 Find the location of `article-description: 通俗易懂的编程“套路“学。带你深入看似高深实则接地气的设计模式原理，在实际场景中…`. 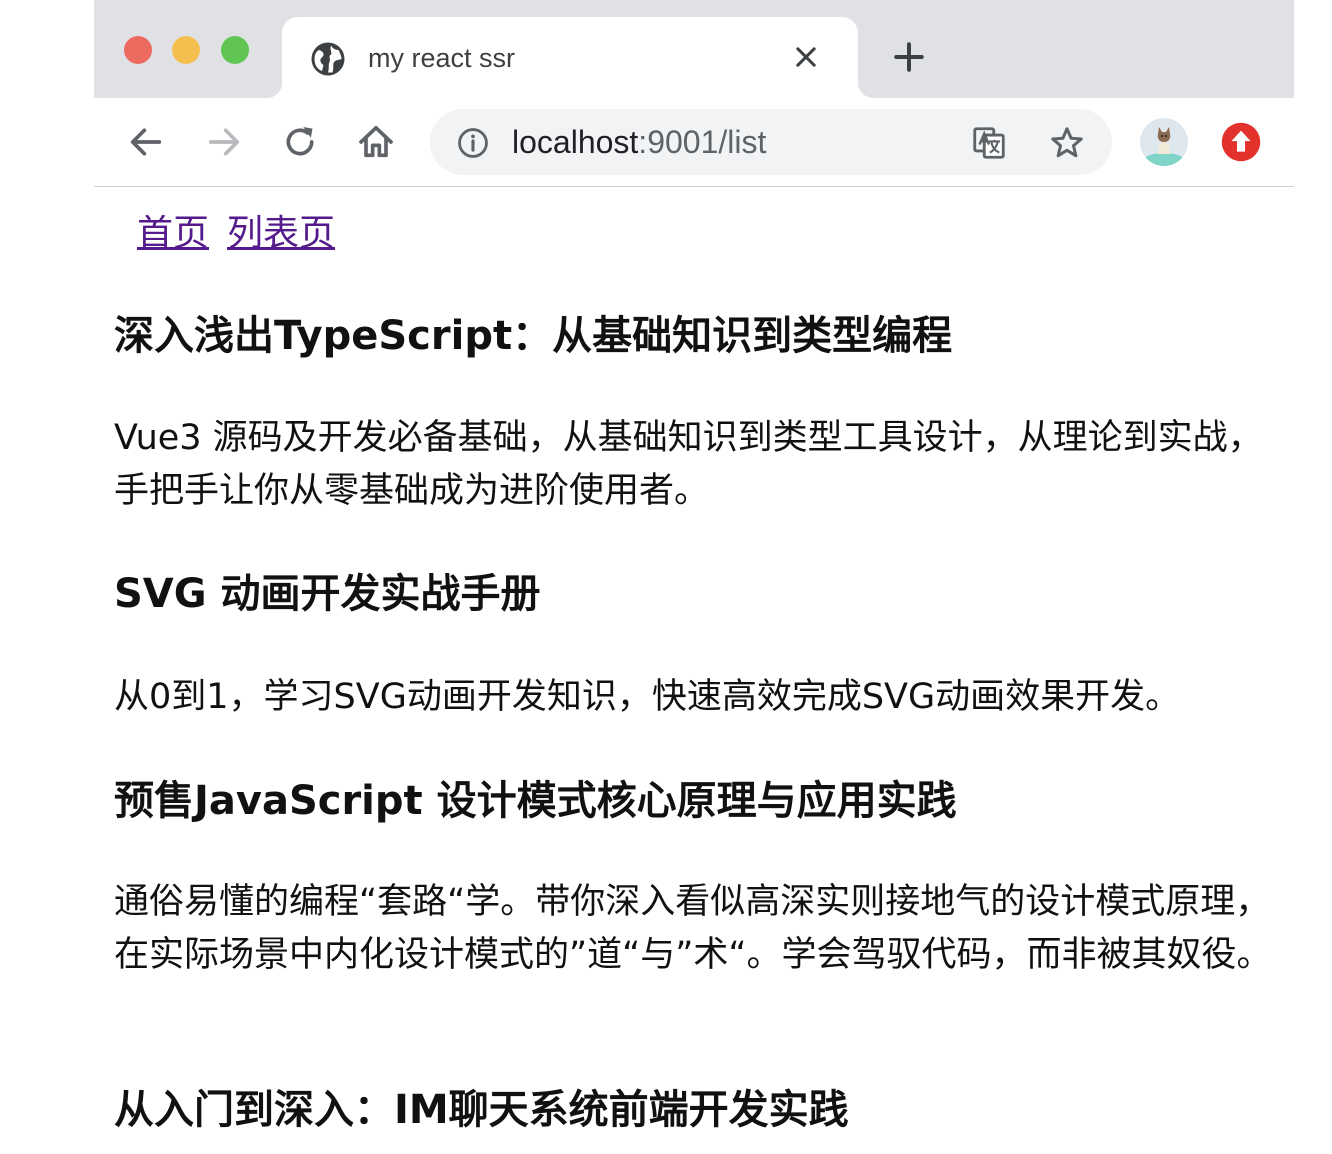

article-description: 通俗易懂的编程“套路“学。带你深入看似高深实则接地气的设计模式原理，在实际场景中… is located at coordinates (693, 928).